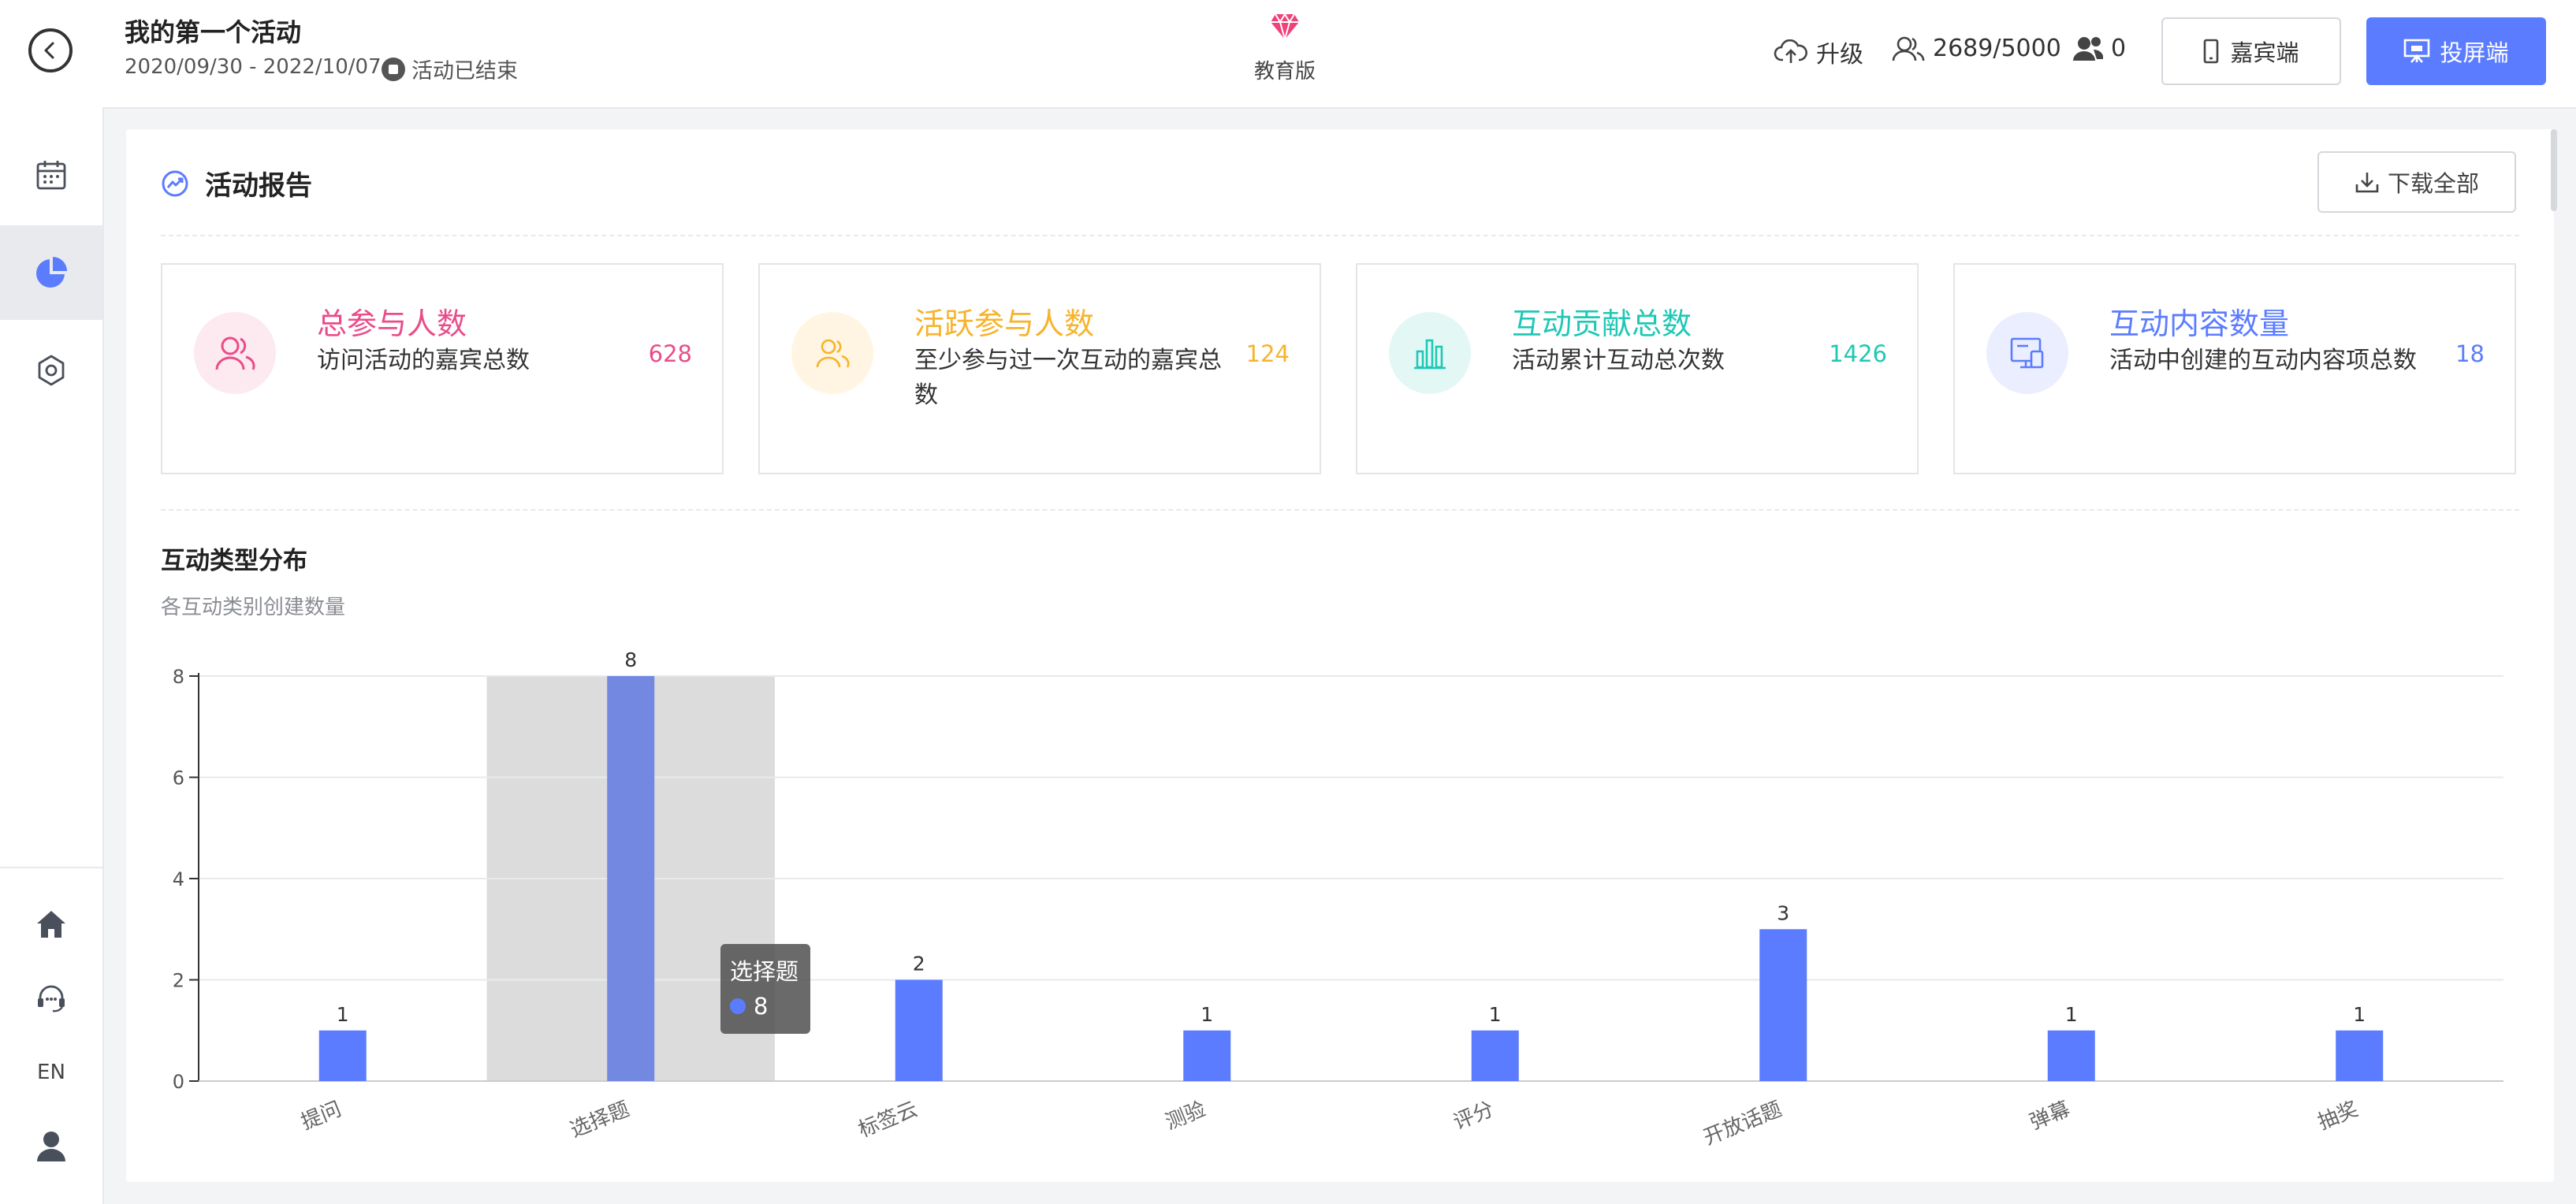 The width and height of the screenshot is (2576, 1204). I want to click on x-tick-label: 测验, so click(1185, 1116).